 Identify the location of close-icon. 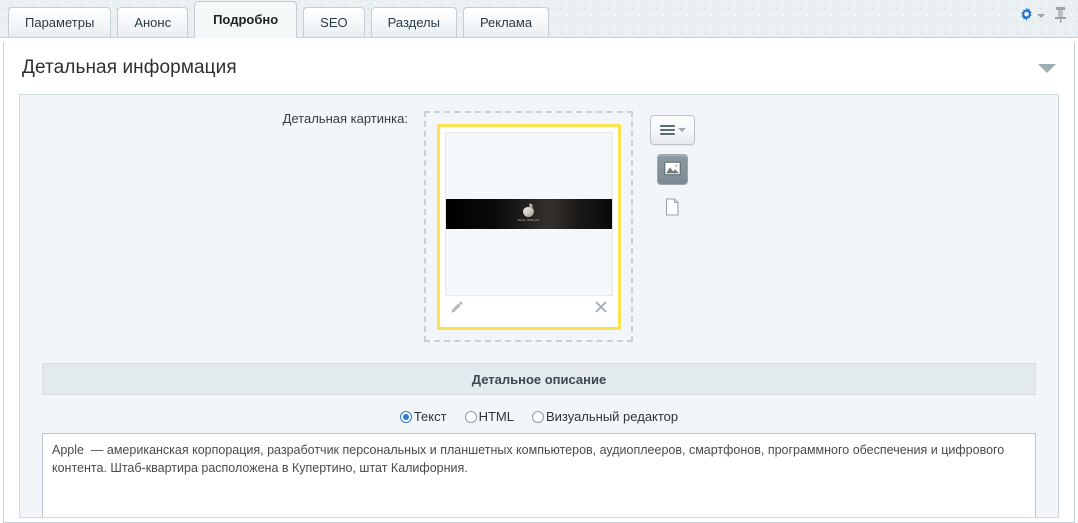
(601, 308).